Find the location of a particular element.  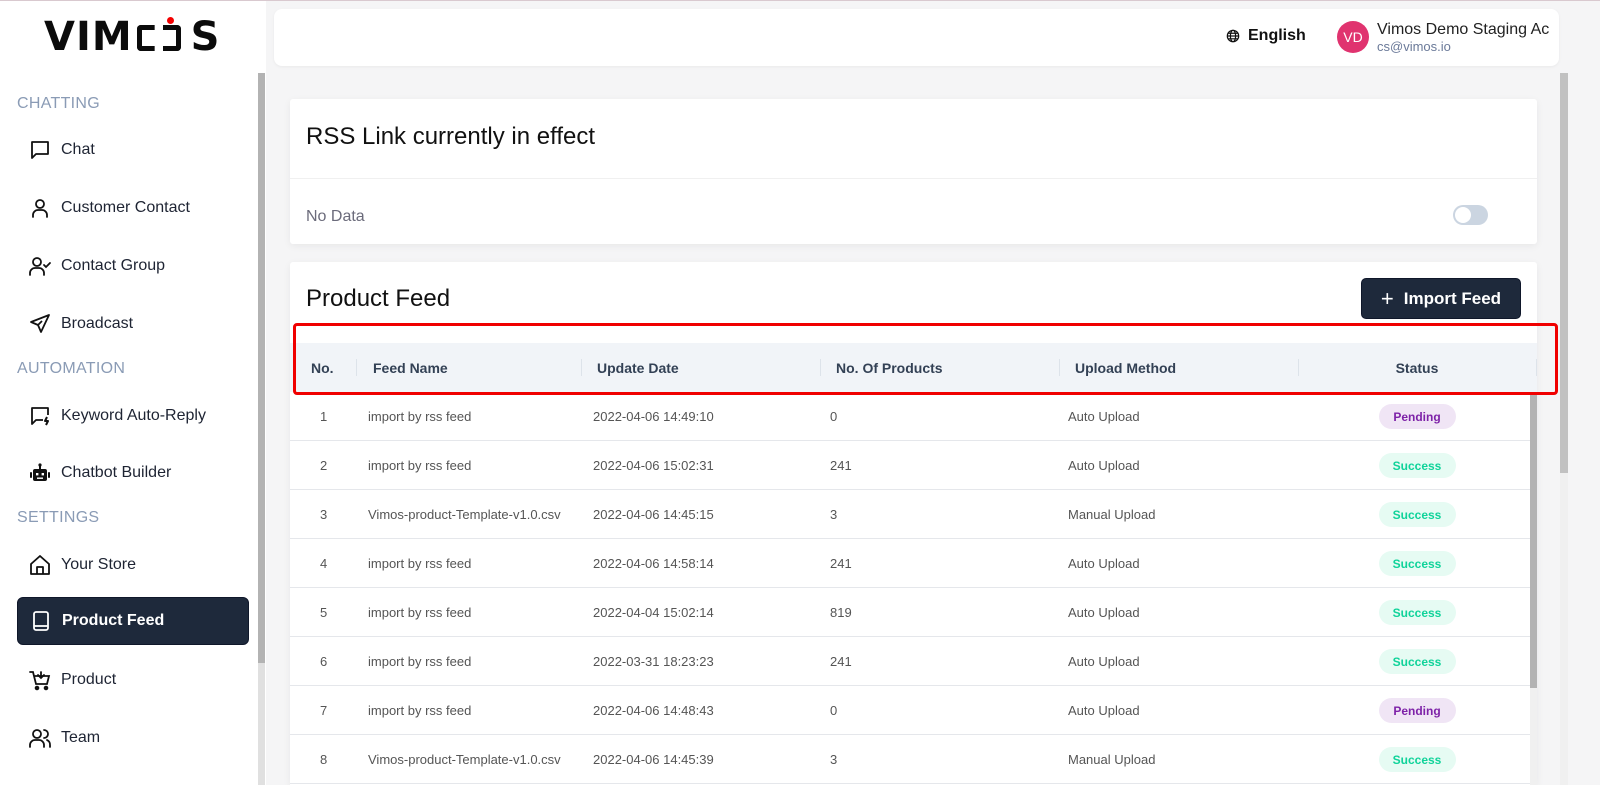

user-check-icon is located at coordinates (40, 266).